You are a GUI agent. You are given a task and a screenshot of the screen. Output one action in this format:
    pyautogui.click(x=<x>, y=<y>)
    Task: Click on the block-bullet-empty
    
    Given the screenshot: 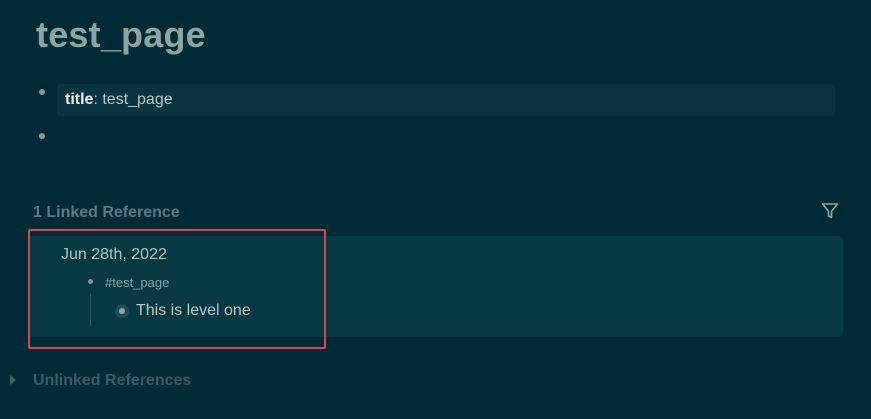 What is the action you would take?
    pyautogui.click(x=42, y=136)
    